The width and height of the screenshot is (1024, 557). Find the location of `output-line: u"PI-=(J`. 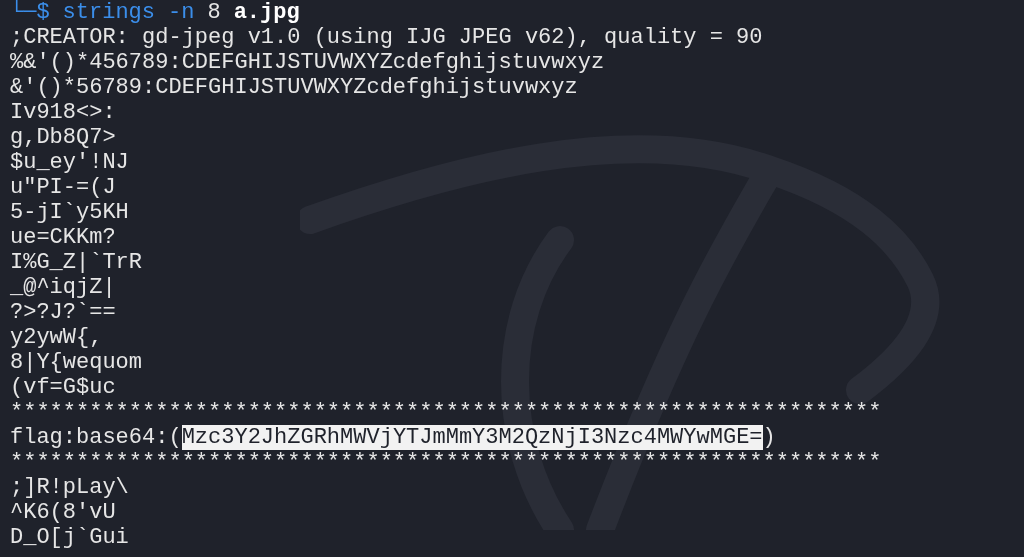

output-line: u"PI-=(J is located at coordinates (63, 187).